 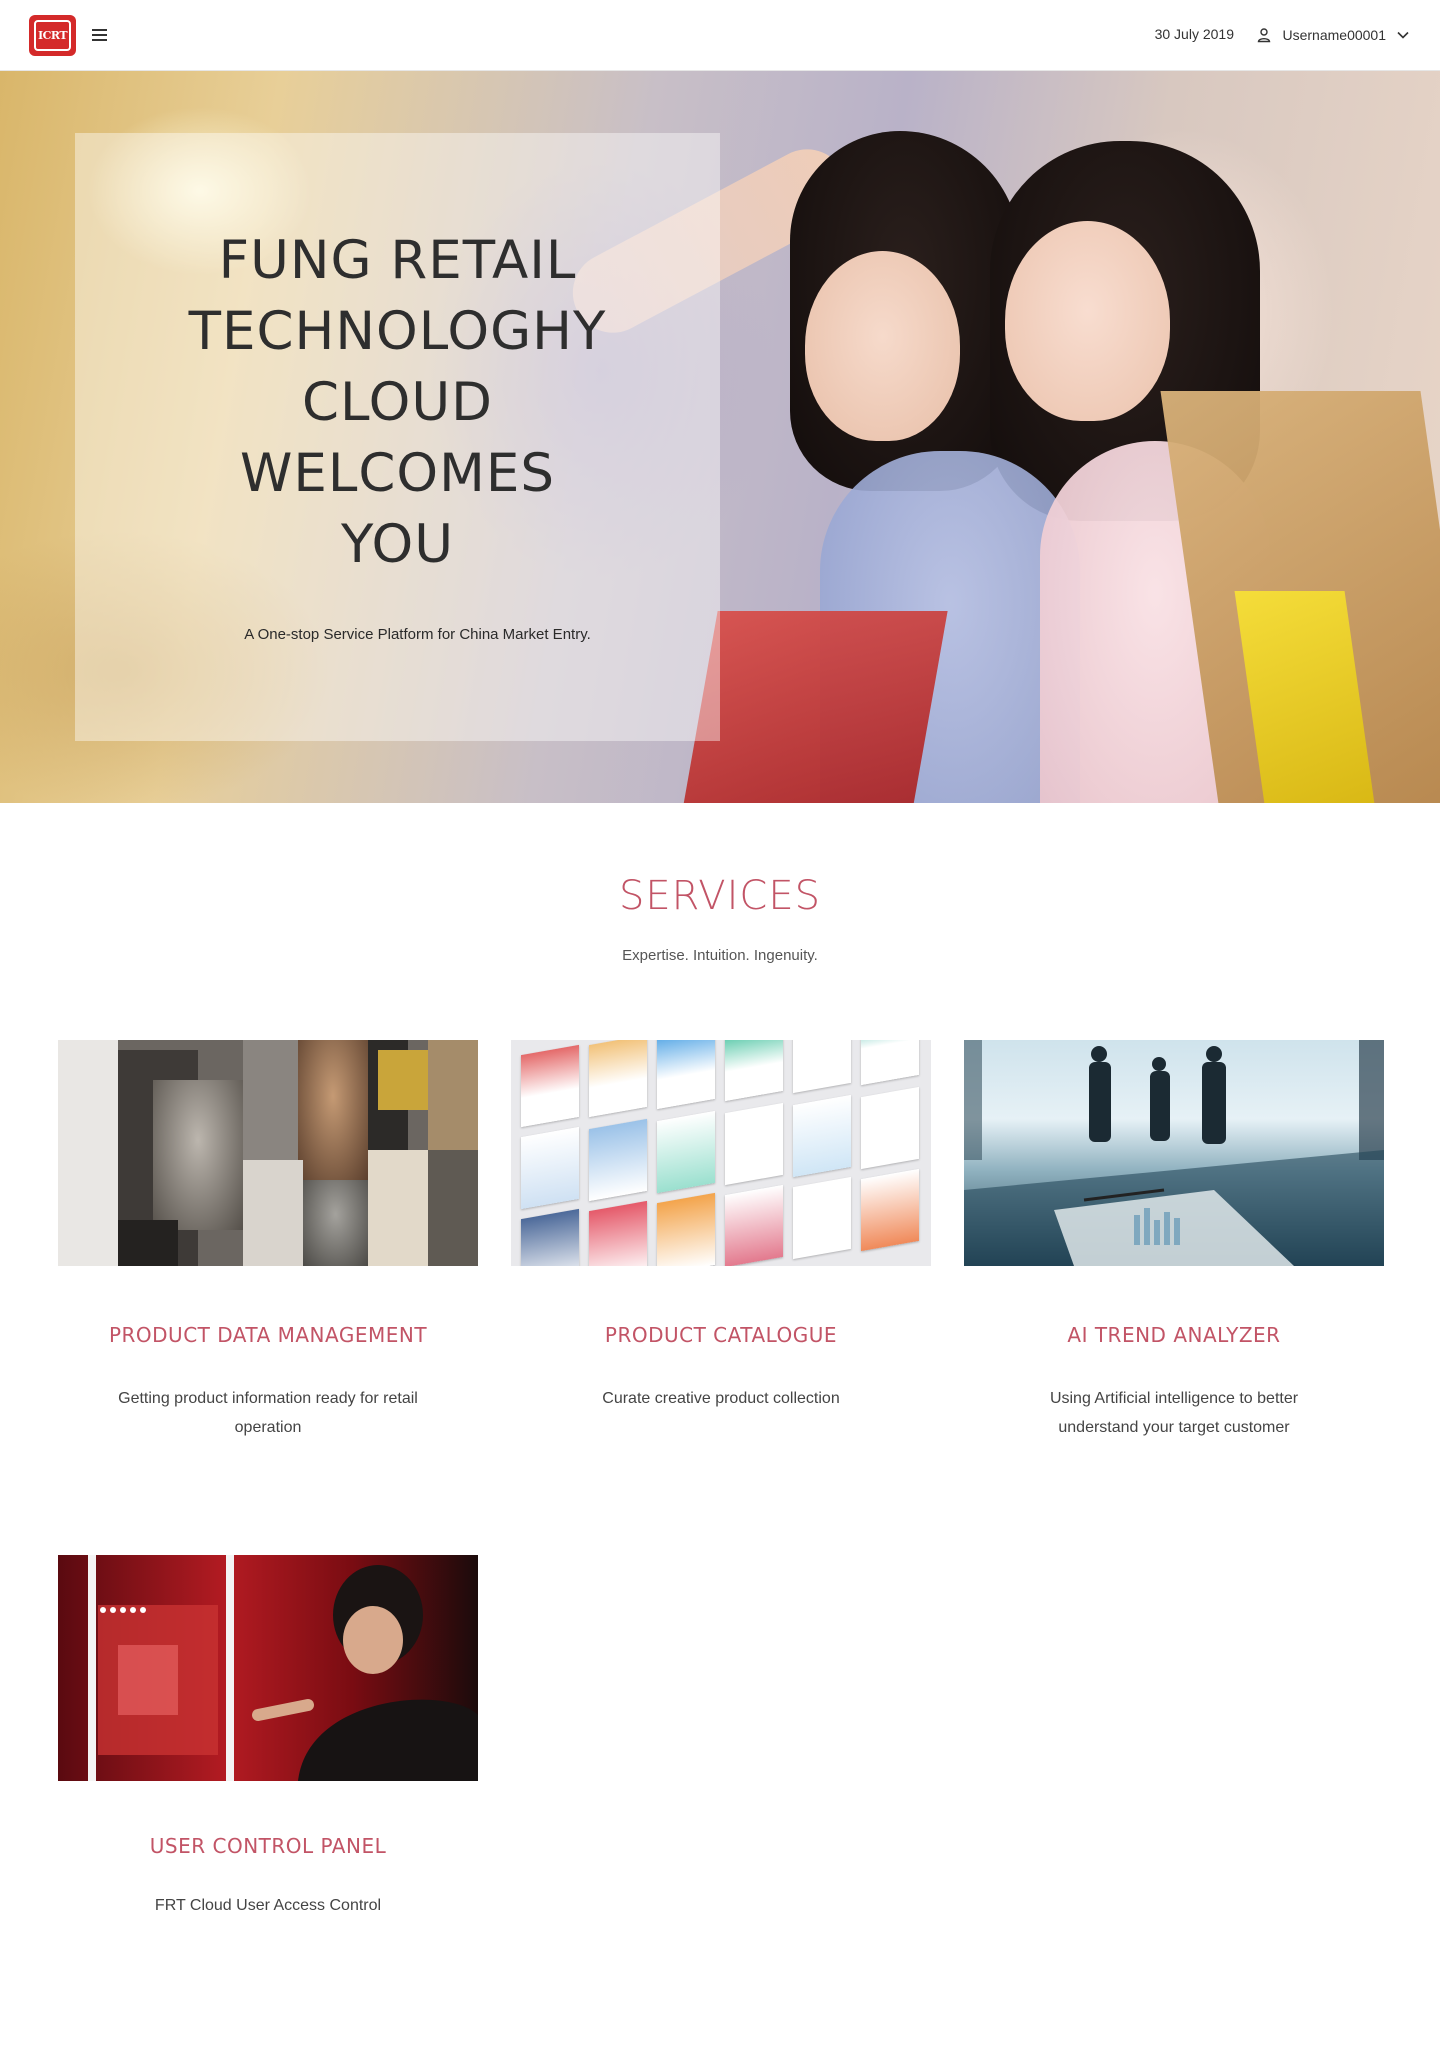 I want to click on user-icon, so click(x=1264, y=35).